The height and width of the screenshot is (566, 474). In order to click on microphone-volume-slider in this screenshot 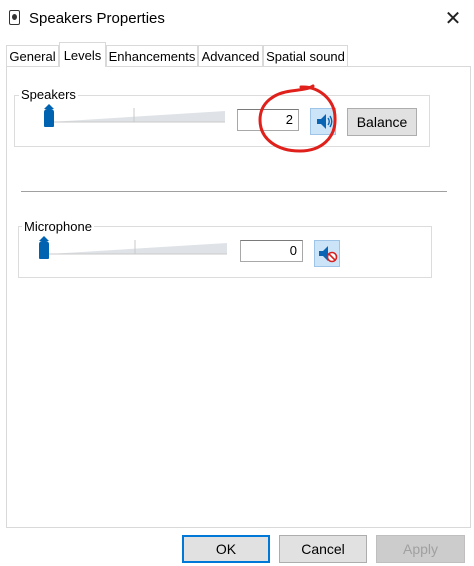, I will do `click(133, 248)`.